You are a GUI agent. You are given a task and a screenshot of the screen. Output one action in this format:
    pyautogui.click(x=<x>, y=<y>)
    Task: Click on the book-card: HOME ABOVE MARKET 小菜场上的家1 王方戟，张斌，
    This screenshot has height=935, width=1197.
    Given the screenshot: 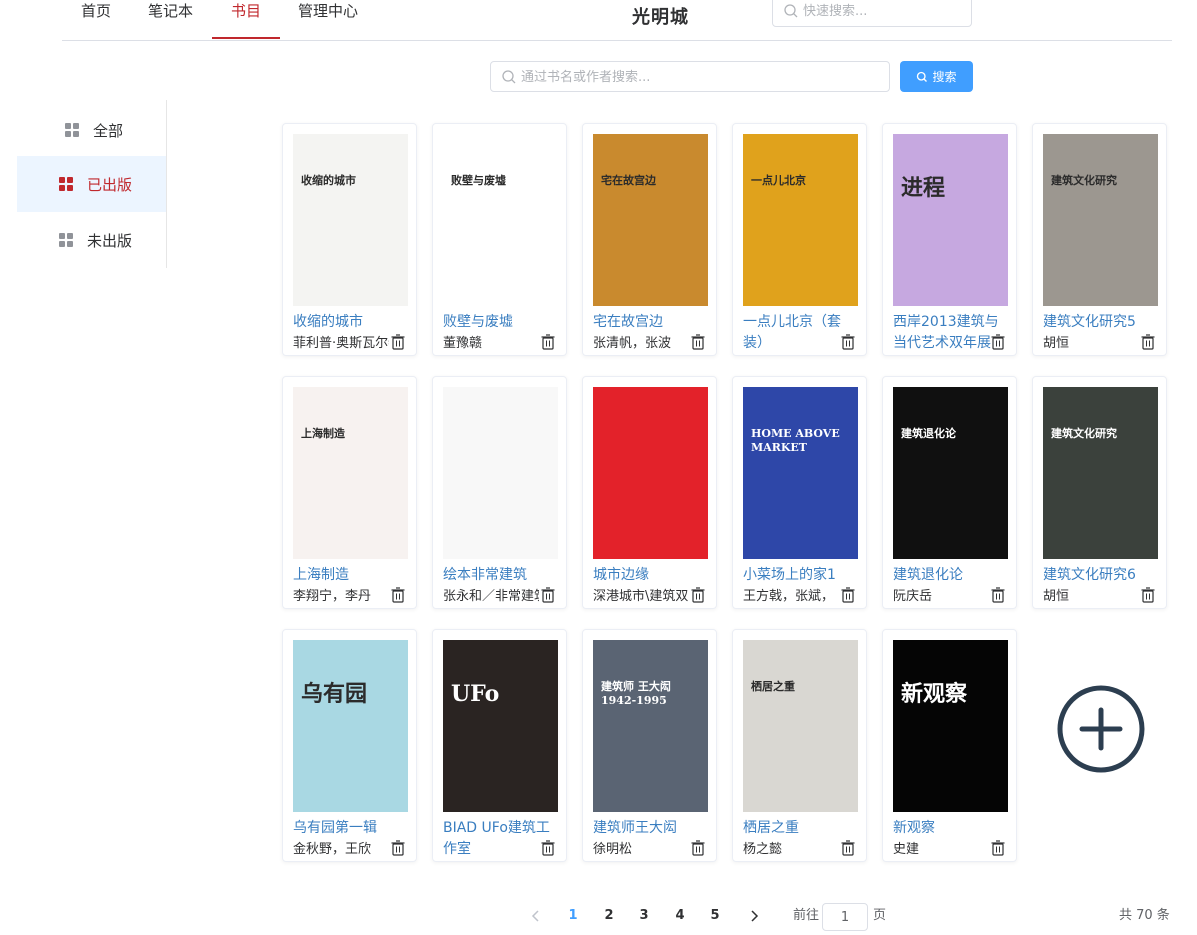 What is the action you would take?
    pyautogui.click(x=799, y=492)
    